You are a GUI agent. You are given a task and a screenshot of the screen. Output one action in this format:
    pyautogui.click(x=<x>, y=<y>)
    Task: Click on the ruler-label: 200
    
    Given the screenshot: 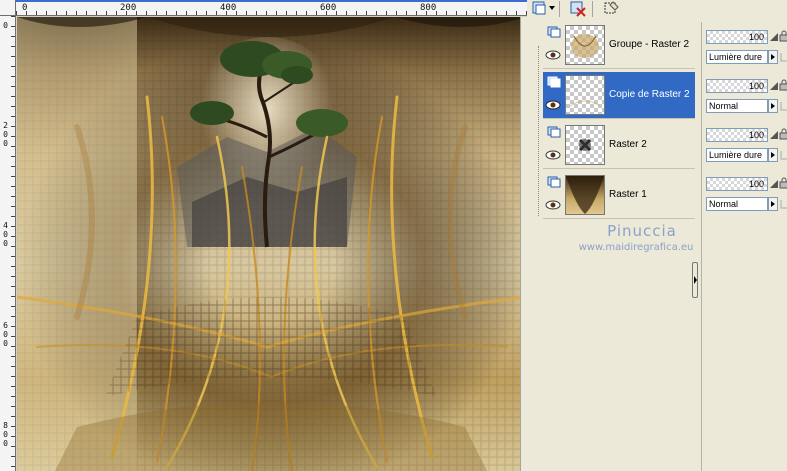 What is the action you would take?
    pyautogui.click(x=128, y=8)
    